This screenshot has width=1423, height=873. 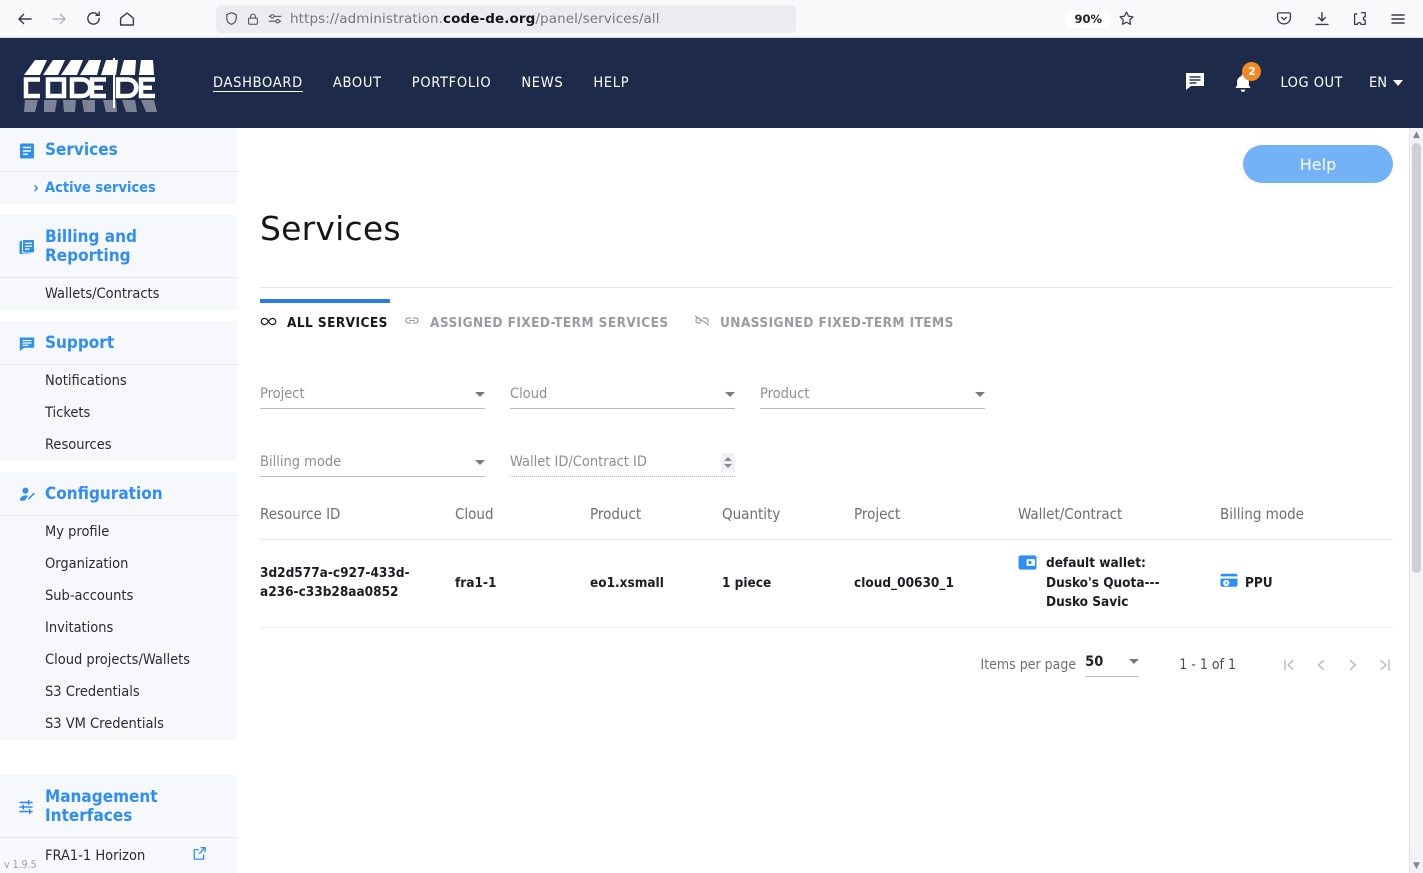 What do you see at coordinates (936, 583) in the screenshot?
I see `cell-project: cloud_00630_1` at bounding box center [936, 583].